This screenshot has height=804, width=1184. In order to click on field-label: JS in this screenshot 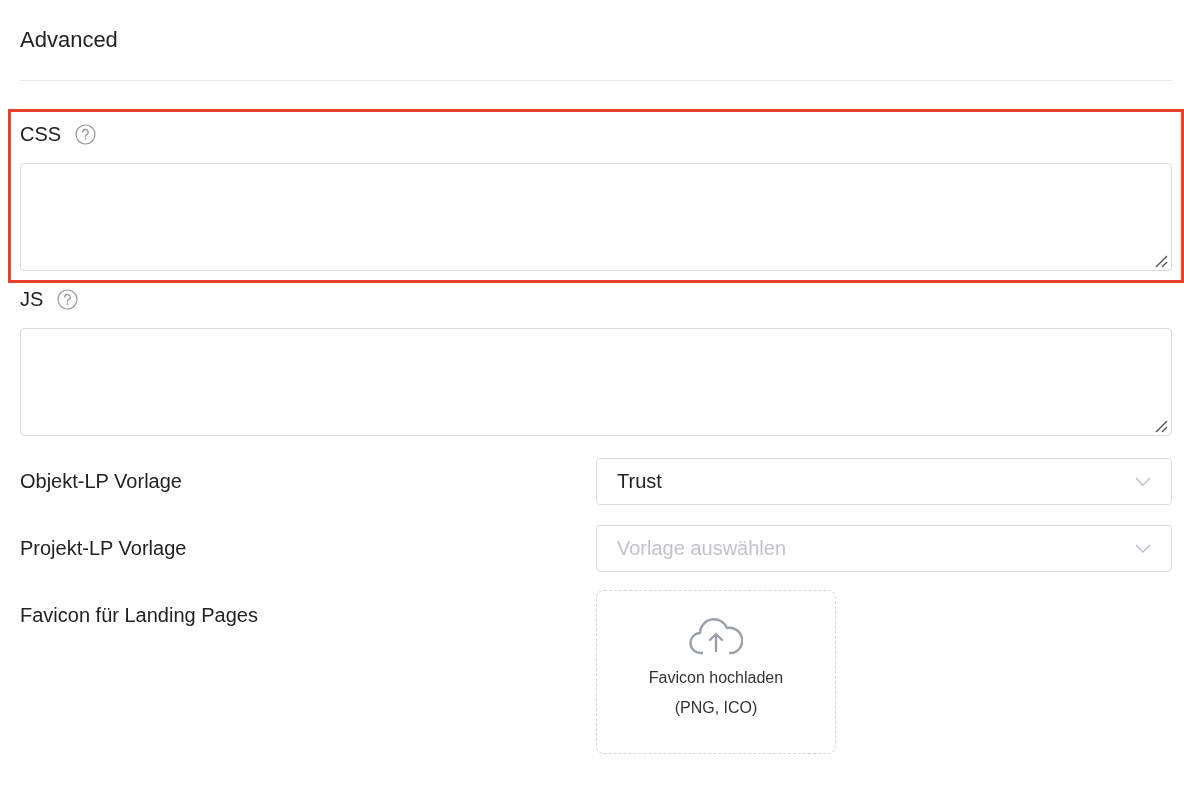, I will do `click(32, 299)`.